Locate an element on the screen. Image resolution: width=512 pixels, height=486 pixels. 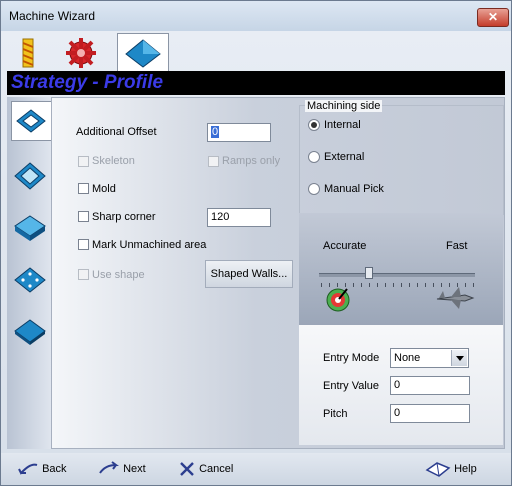
strategy-diamond-icon is located at coordinates (143, 53).